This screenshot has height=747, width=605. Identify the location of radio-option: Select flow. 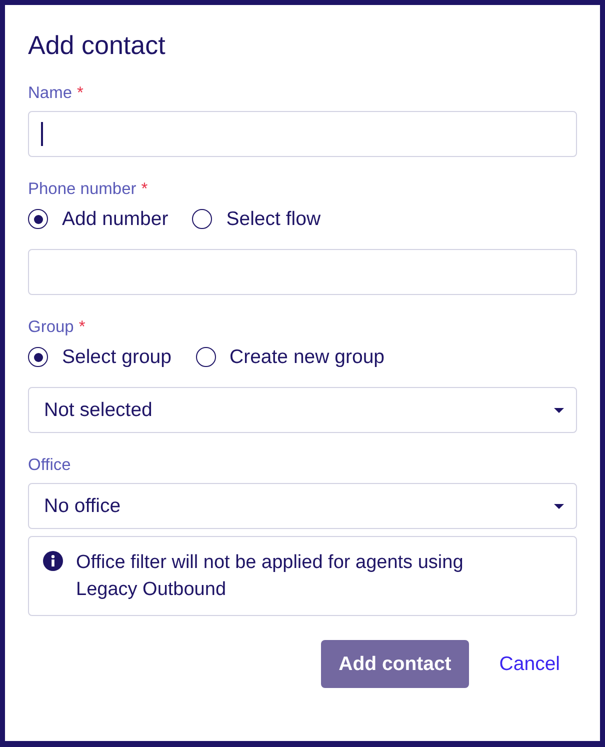
(256, 219).